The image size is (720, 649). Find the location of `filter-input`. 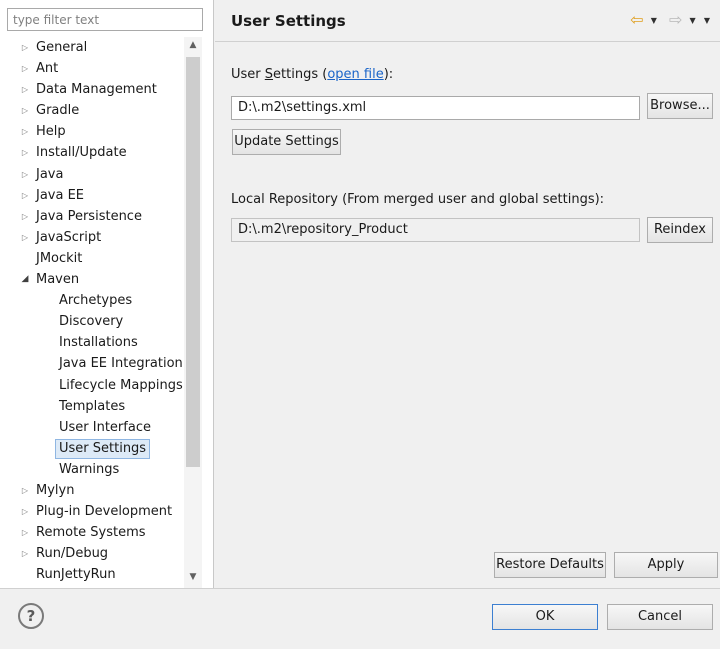

filter-input is located at coordinates (105, 19).